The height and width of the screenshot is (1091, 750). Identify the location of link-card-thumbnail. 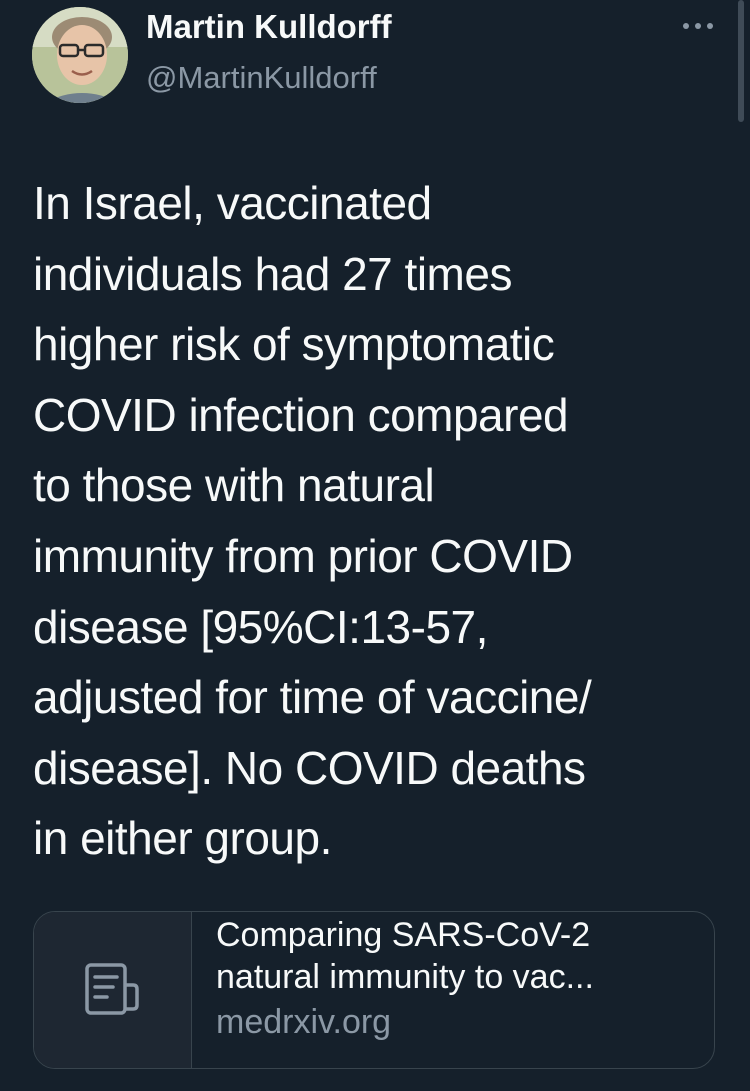
(113, 990).